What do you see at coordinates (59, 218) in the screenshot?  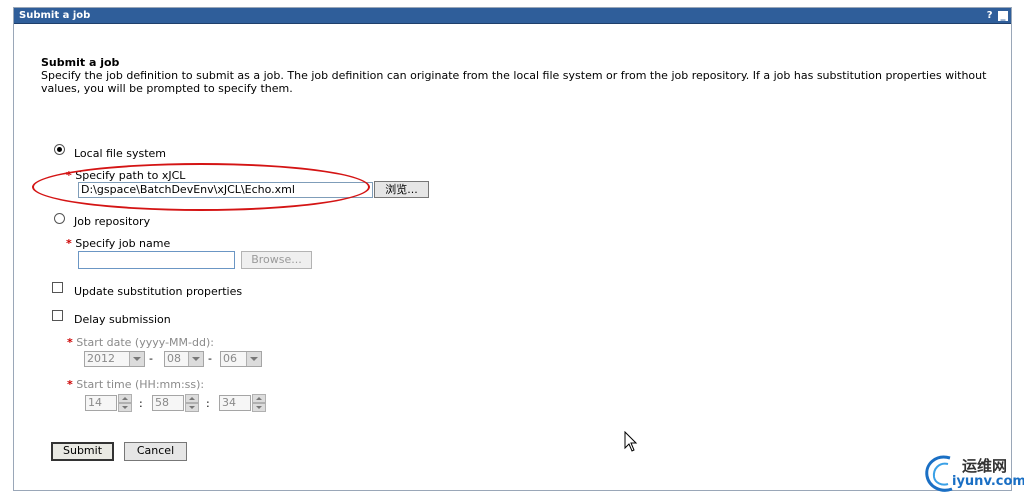 I see `job-repository-radio` at bounding box center [59, 218].